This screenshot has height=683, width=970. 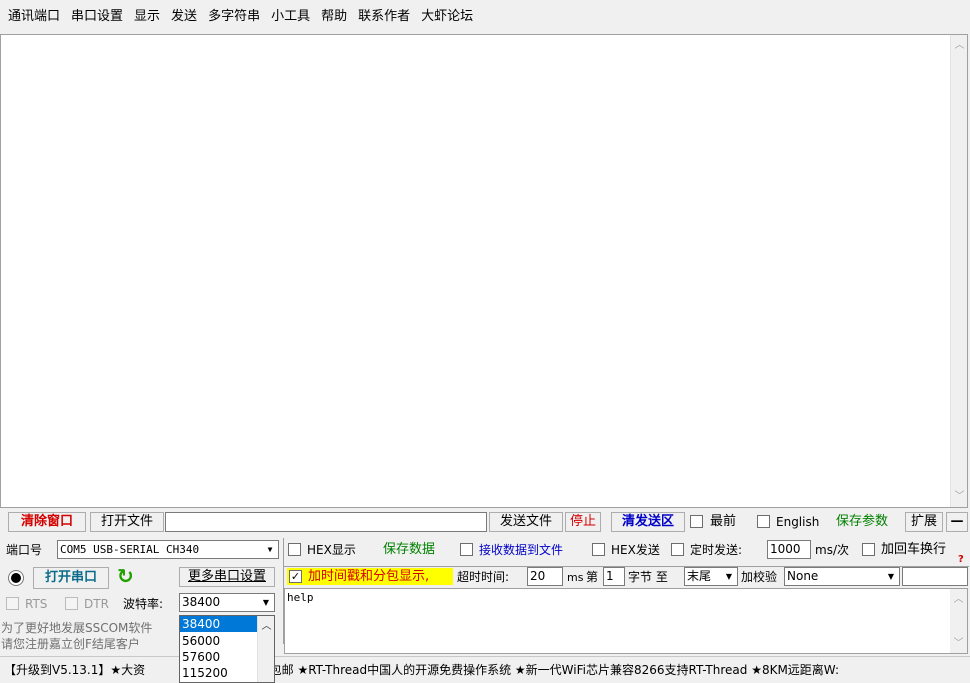 I want to click on checksum-select: None ▼, so click(x=842, y=576).